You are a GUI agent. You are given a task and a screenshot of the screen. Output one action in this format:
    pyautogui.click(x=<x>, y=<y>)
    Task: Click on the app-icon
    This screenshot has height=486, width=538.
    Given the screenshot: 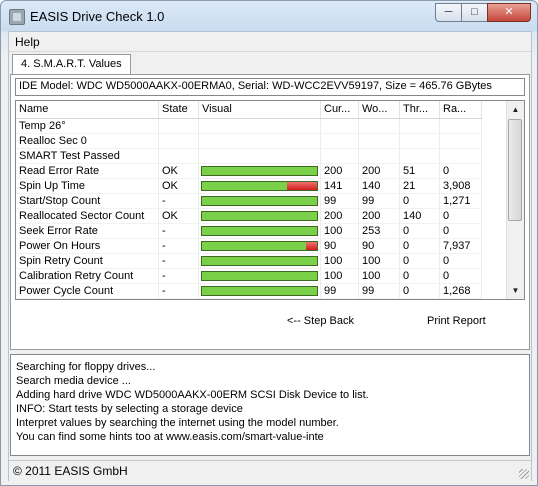 What is the action you would take?
    pyautogui.click(x=17, y=17)
    